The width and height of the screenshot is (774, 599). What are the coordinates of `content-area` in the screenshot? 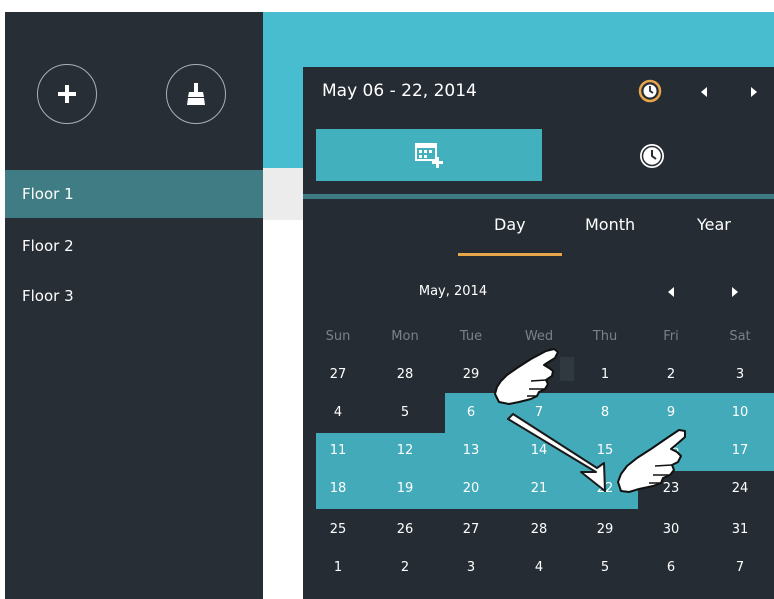 It's located at (283, 409).